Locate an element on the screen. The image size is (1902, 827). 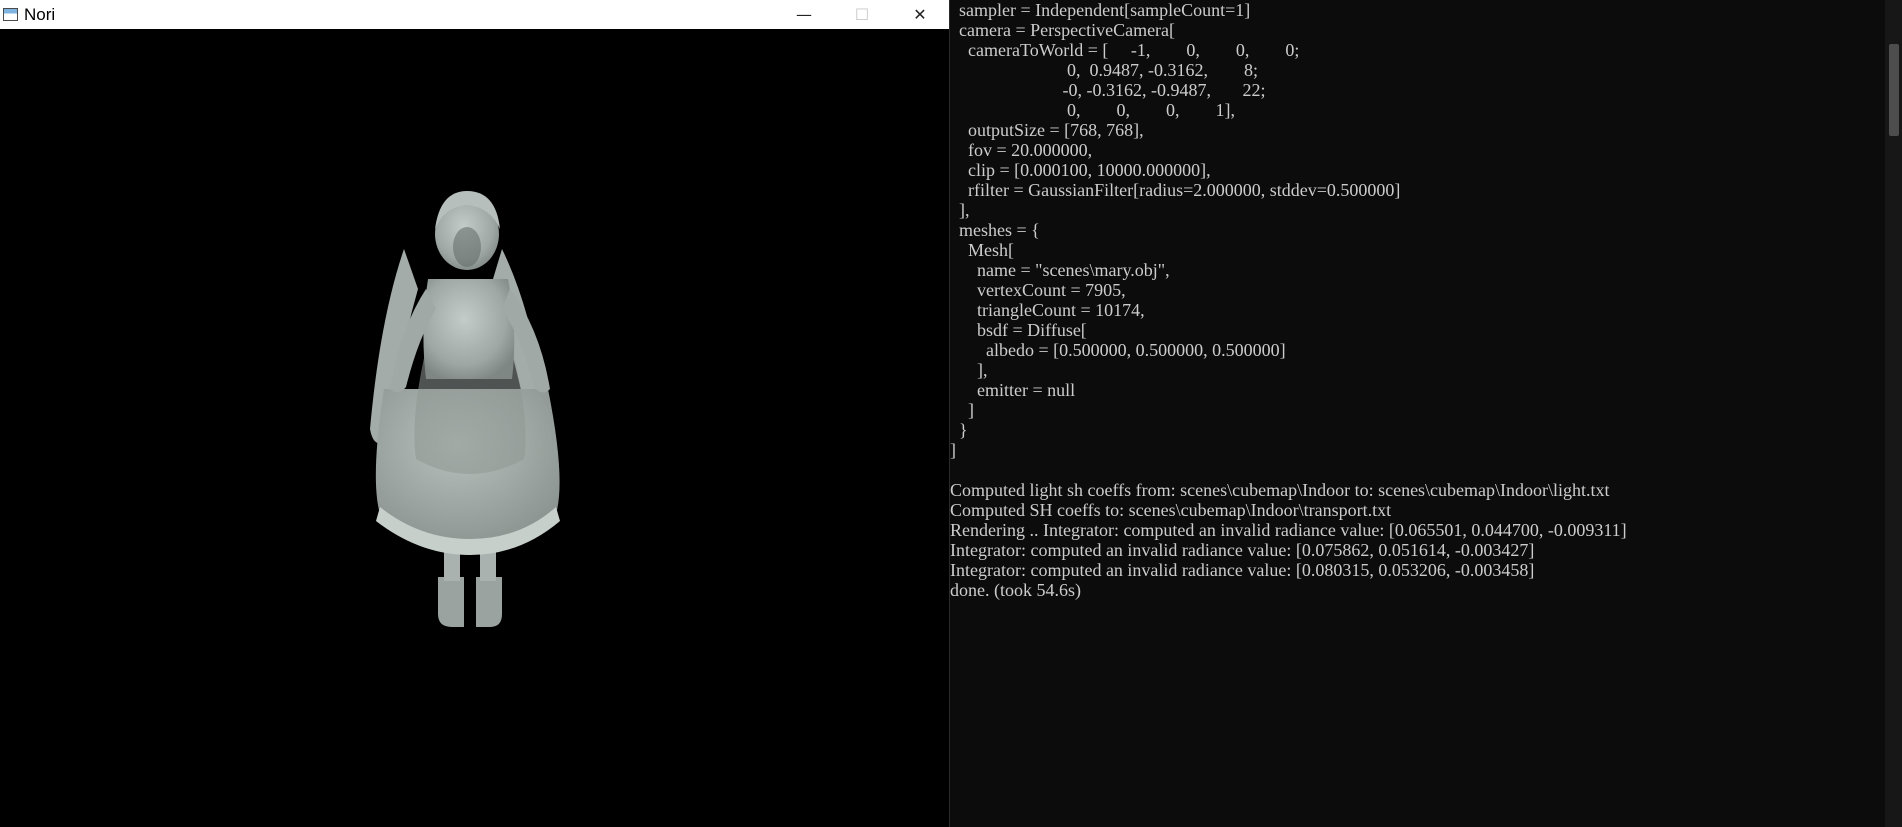
console-line: triangleCount = 10174, is located at coordinates (1047, 310).